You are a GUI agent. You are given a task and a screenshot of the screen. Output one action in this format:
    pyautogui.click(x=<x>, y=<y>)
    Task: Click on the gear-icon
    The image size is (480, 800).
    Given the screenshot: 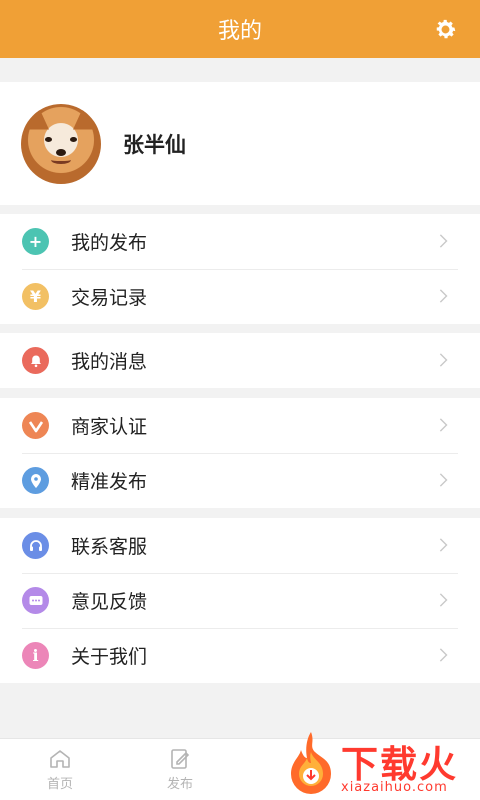 What is the action you would take?
    pyautogui.click(x=445, y=29)
    